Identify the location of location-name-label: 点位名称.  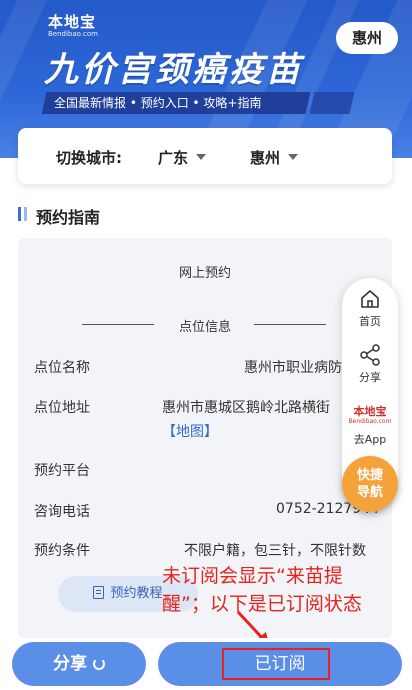
(62, 368).